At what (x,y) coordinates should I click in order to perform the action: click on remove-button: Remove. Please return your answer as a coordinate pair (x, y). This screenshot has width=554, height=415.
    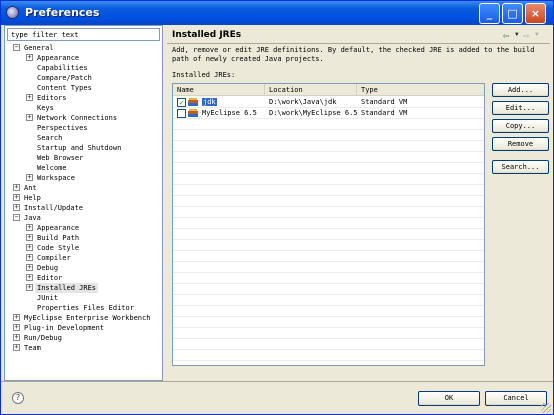
    Looking at the image, I should click on (520, 144).